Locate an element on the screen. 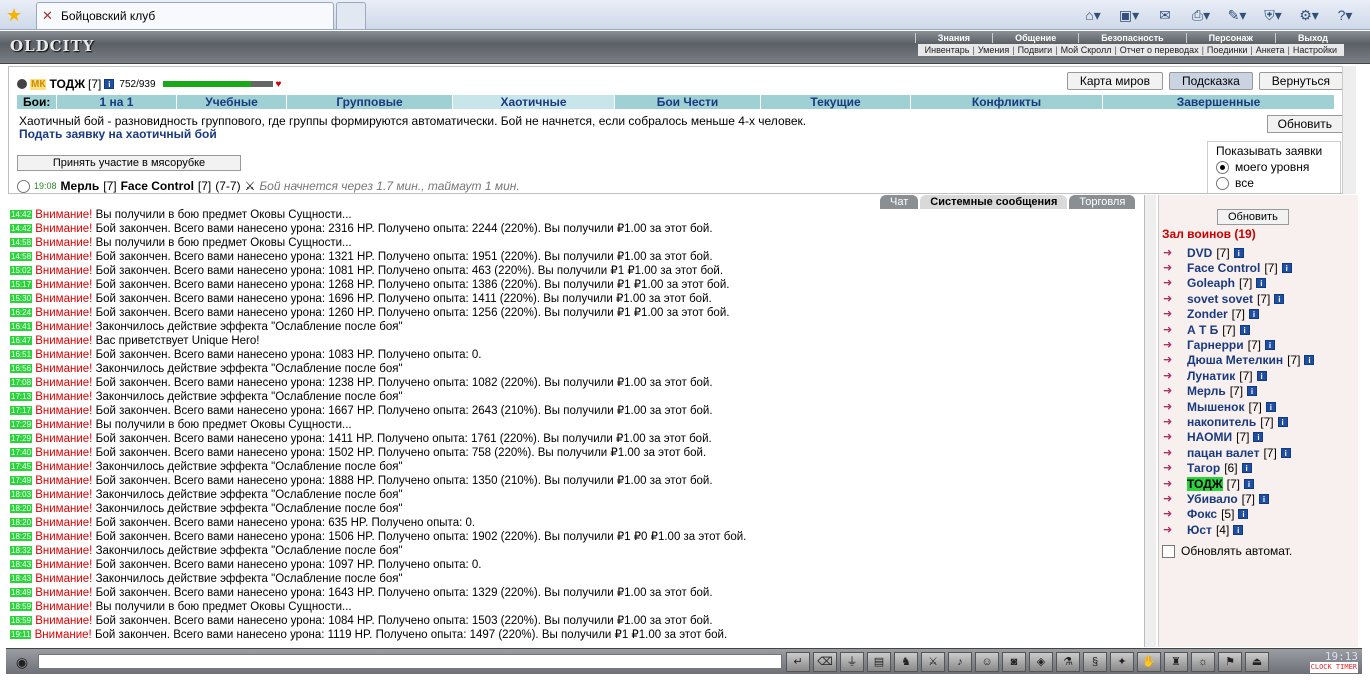 The height and width of the screenshot is (683, 1370). camera-icon: ◙ is located at coordinates (1014, 662).